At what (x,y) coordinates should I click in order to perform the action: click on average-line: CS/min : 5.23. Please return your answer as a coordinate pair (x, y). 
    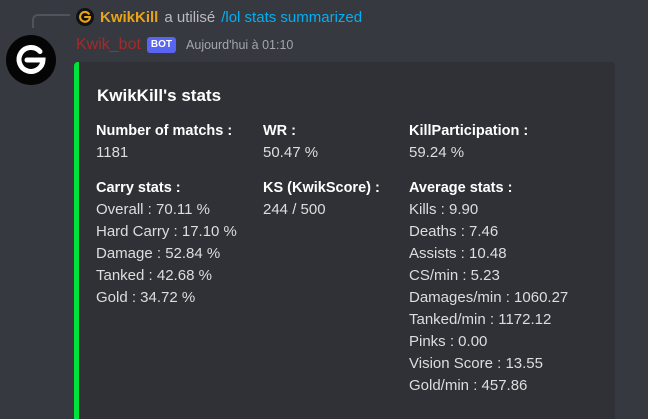
    Looking at the image, I should click on (454, 275).